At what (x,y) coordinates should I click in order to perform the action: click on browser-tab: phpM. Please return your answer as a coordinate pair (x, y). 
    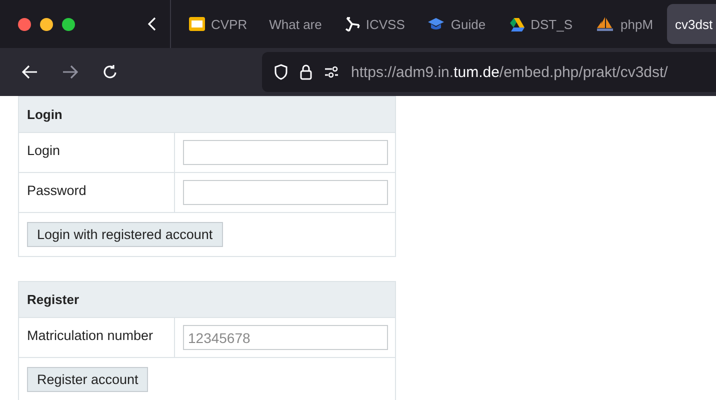
    Looking at the image, I should click on (624, 24).